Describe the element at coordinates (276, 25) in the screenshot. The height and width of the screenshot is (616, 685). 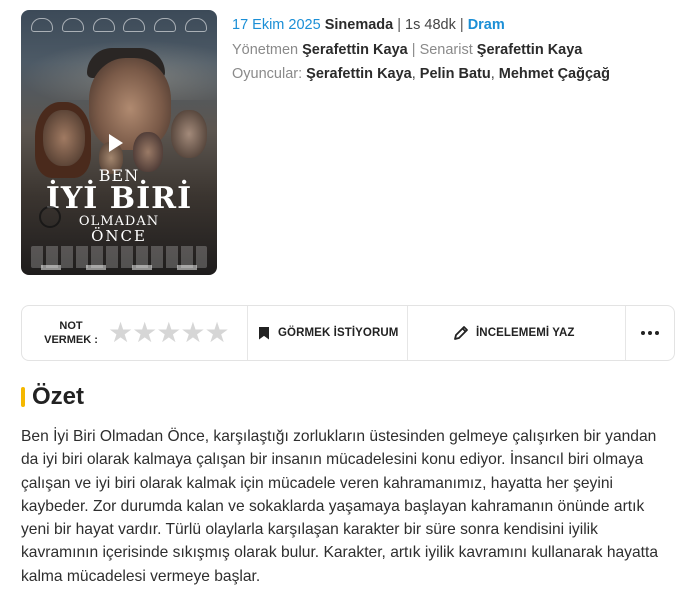
I see `release-date: 17 Ekim 2025` at that location.